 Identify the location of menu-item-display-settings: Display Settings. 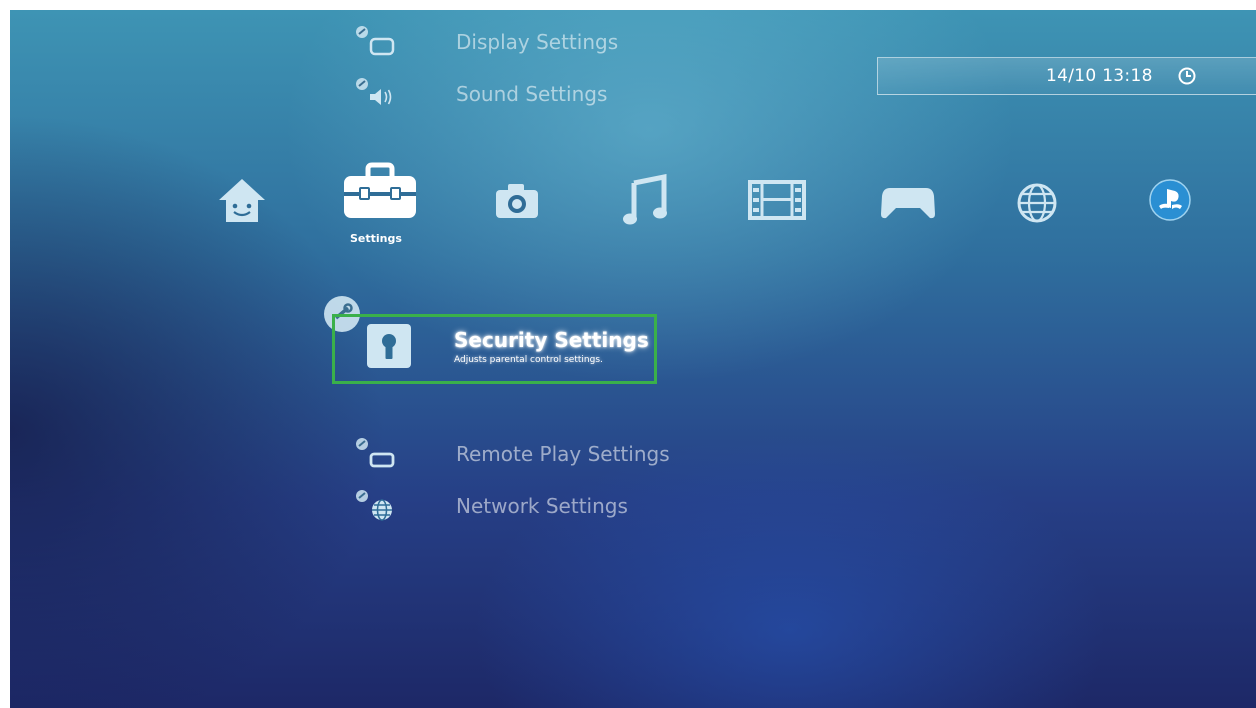
(560, 42).